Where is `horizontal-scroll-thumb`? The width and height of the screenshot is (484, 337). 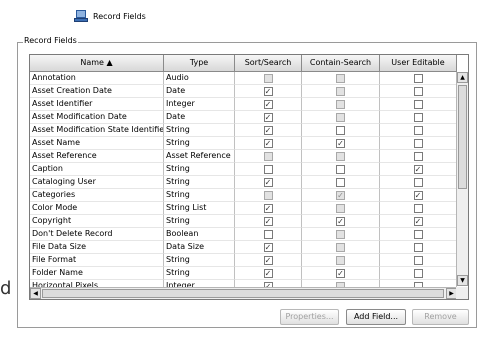
horizontal-scroll-thumb is located at coordinates (243, 293).